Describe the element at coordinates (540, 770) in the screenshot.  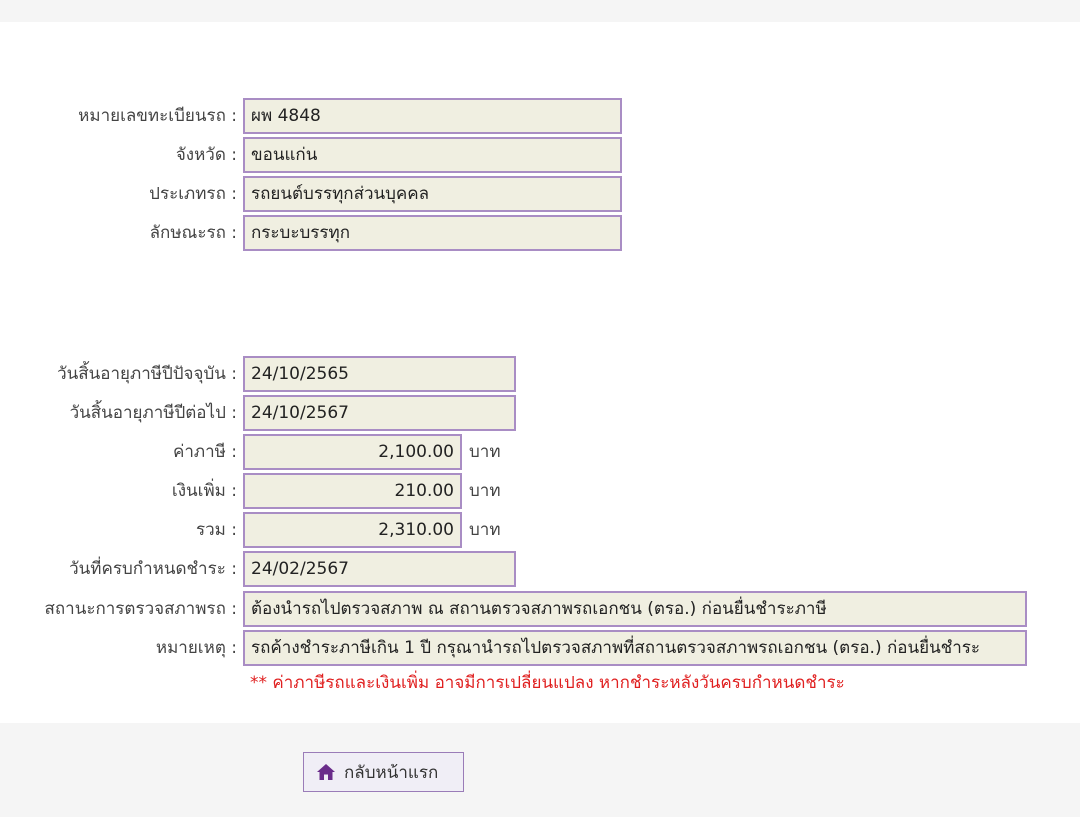
I see `footer-bar` at that location.